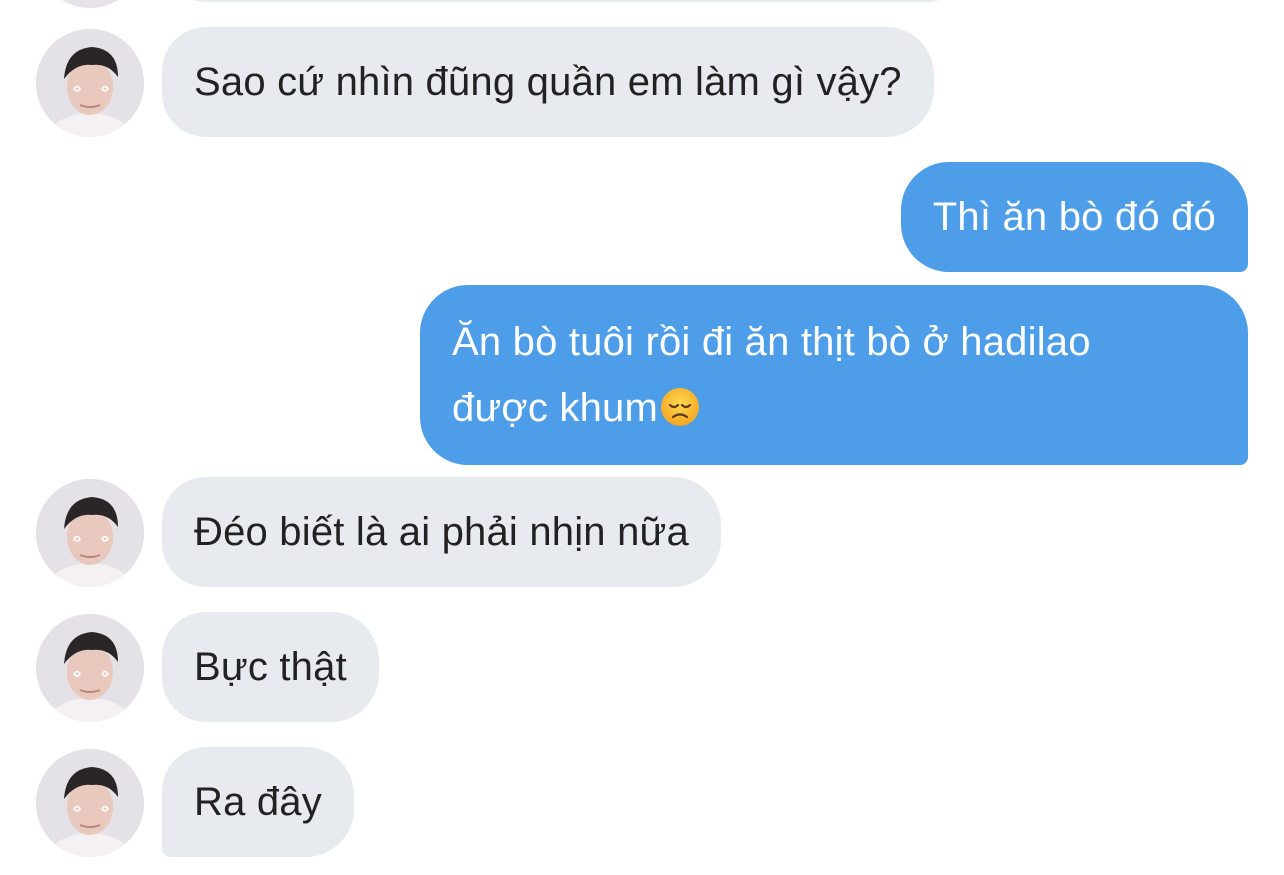 The height and width of the screenshot is (875, 1284). What do you see at coordinates (555, 408) in the screenshot?
I see `message-text-line-2-text: được khum` at bounding box center [555, 408].